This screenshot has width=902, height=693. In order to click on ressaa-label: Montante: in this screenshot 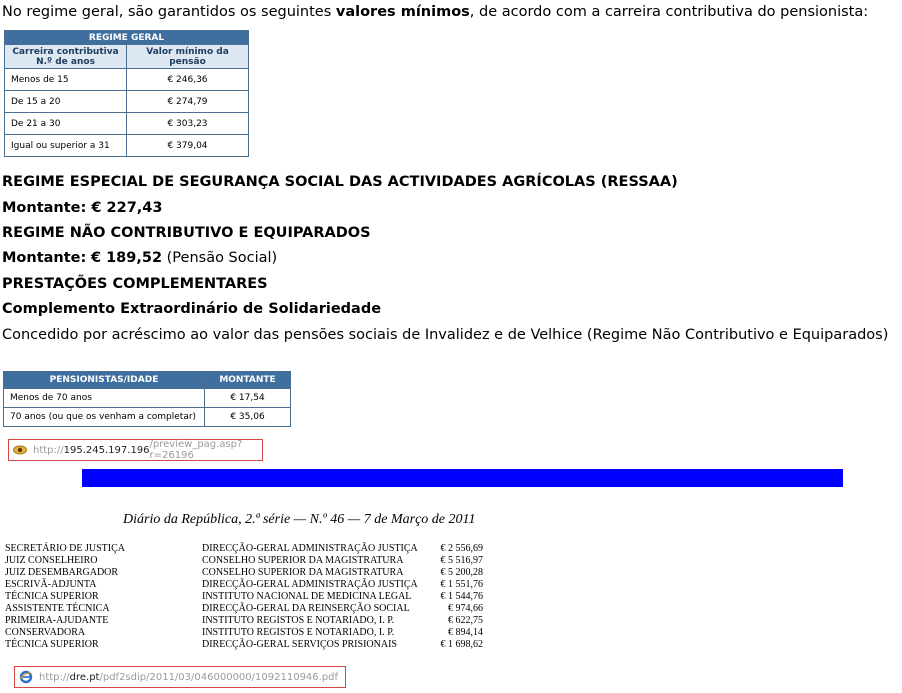, I will do `click(44, 208)`.